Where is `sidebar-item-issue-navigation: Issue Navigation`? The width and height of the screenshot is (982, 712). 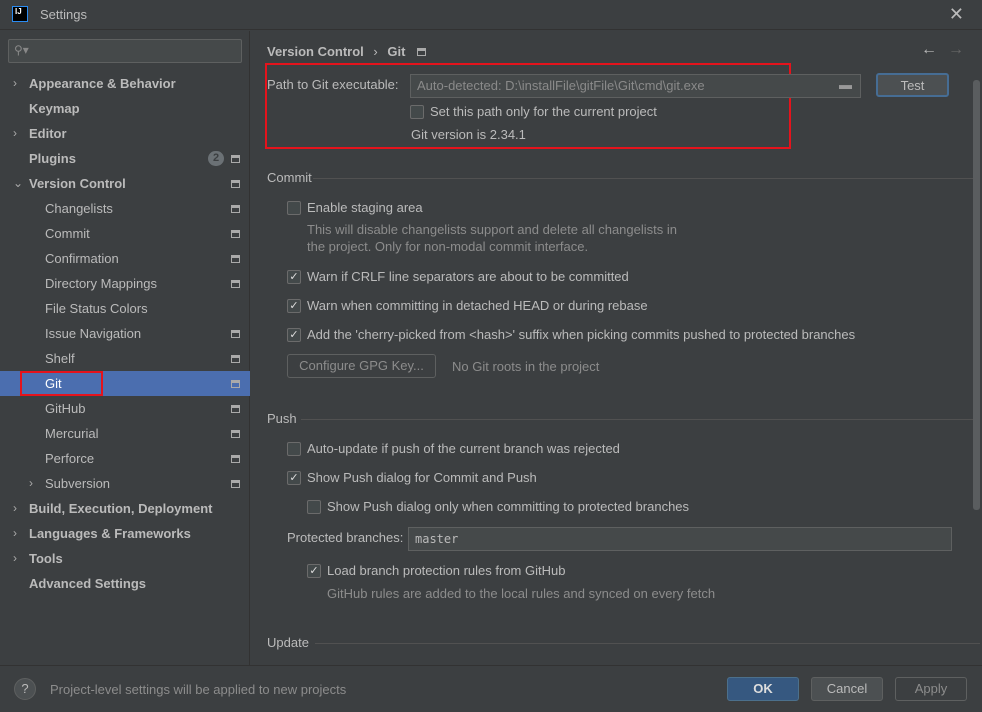
sidebar-item-issue-navigation: Issue Navigation is located at coordinates (125, 333).